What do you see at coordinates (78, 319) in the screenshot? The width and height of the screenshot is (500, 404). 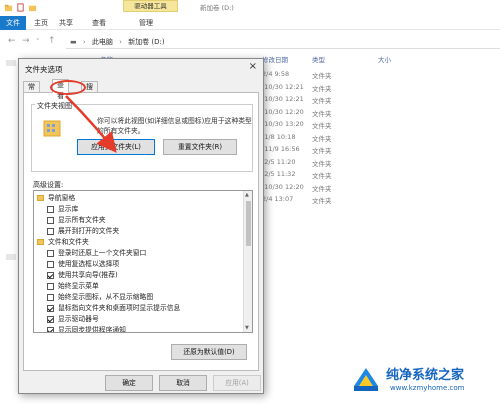 I see `settings-option-label: 显示驱动器号` at bounding box center [78, 319].